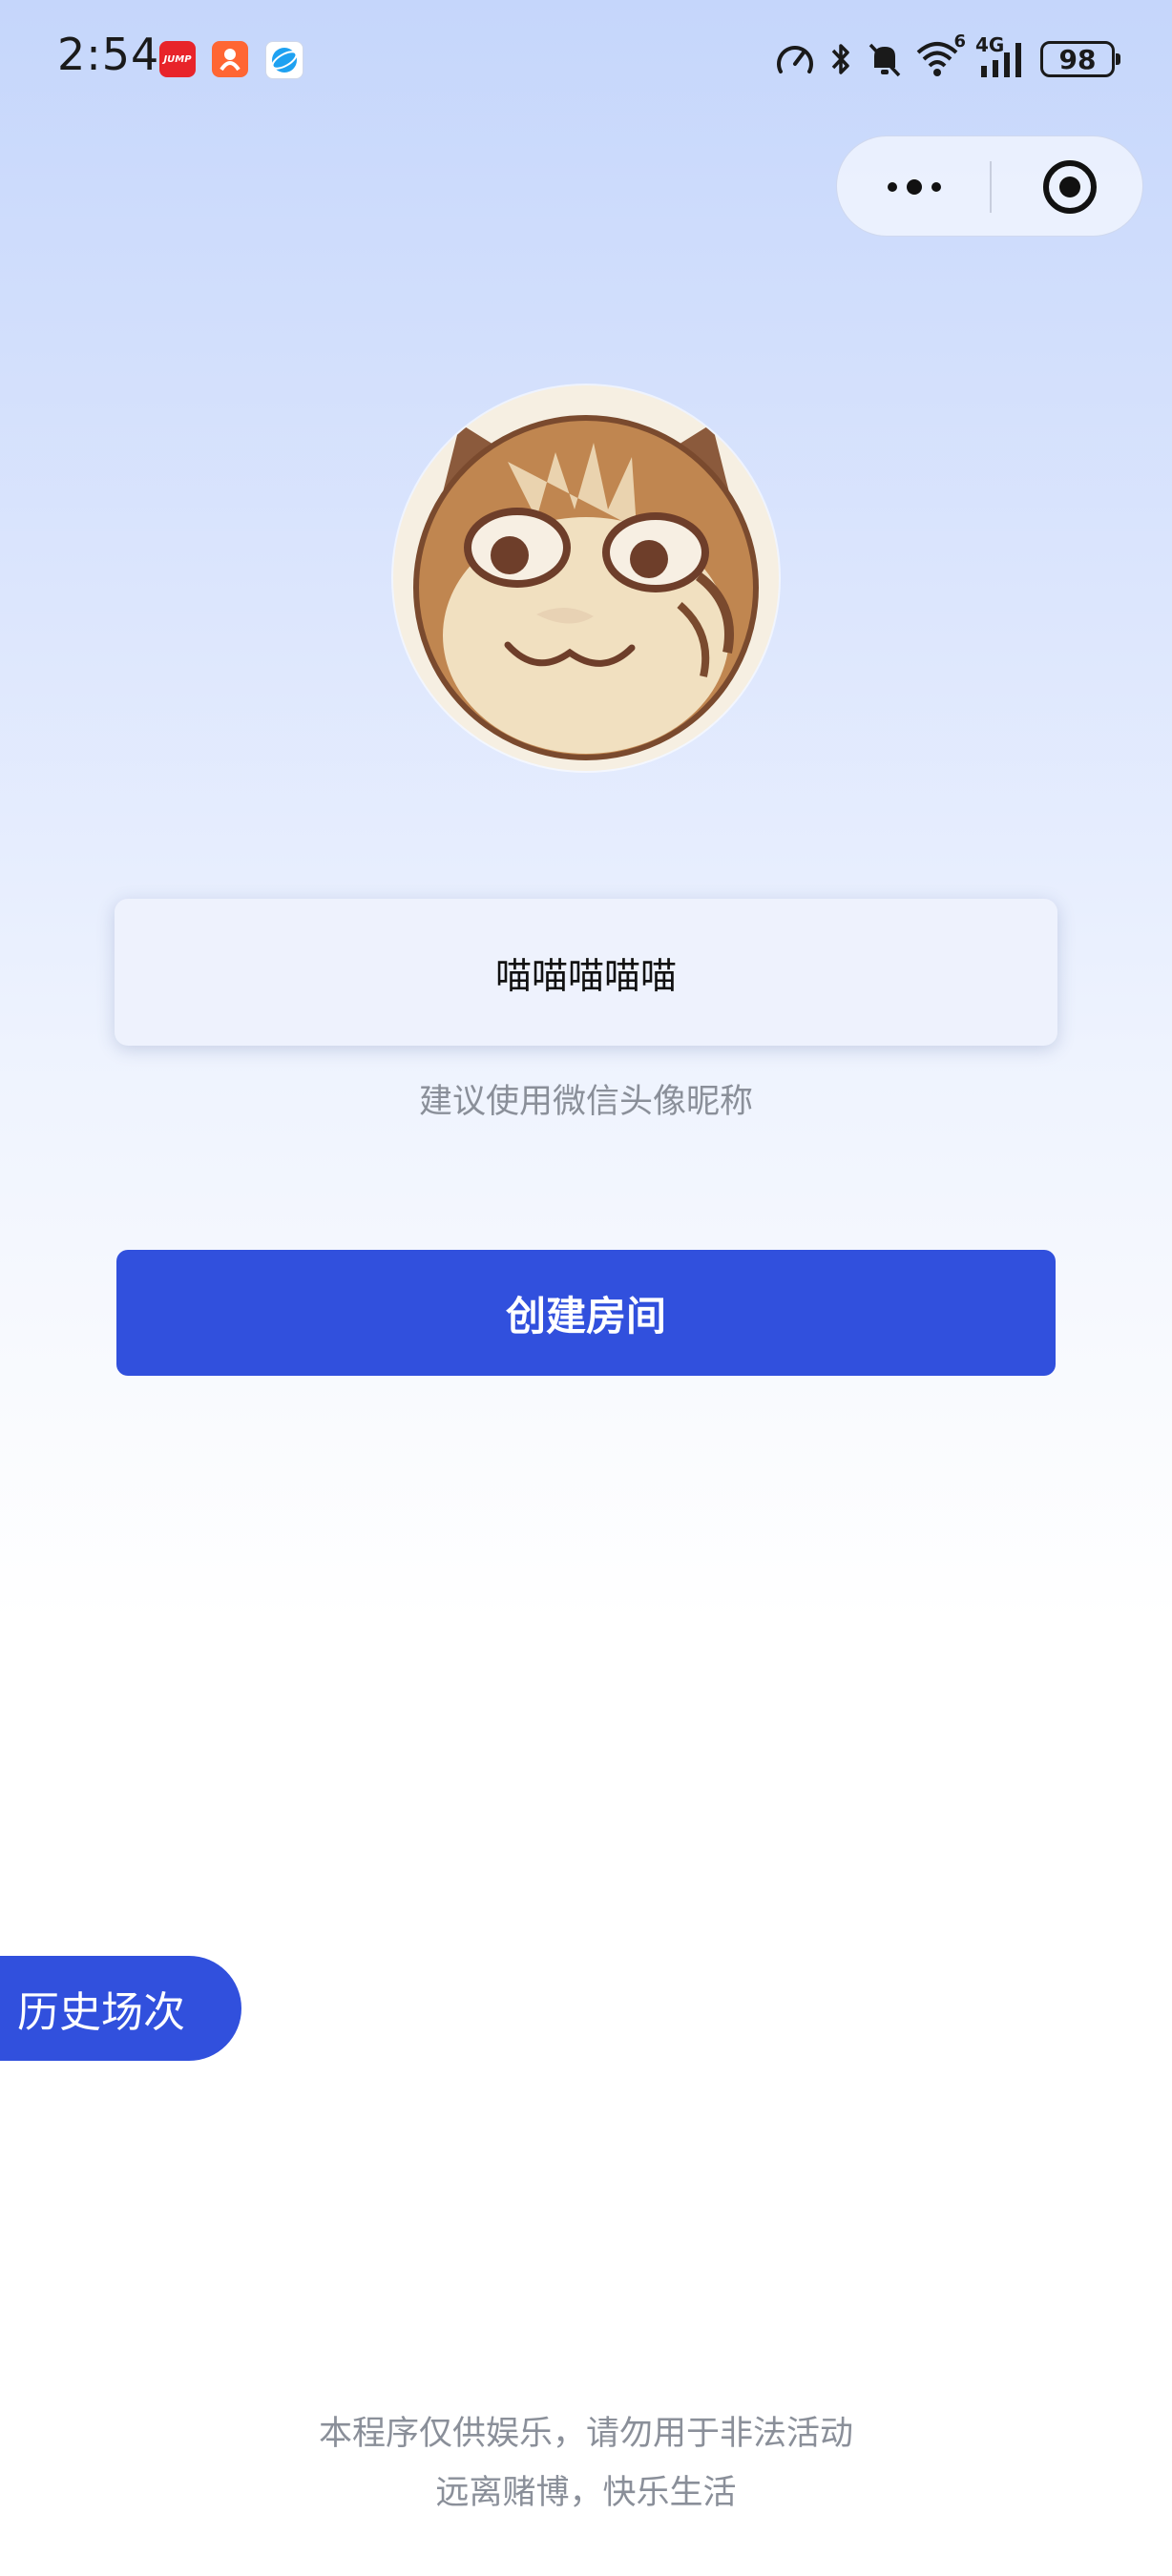 The width and height of the screenshot is (1172, 2576). I want to click on cell-signal-icon, so click(1001, 60).